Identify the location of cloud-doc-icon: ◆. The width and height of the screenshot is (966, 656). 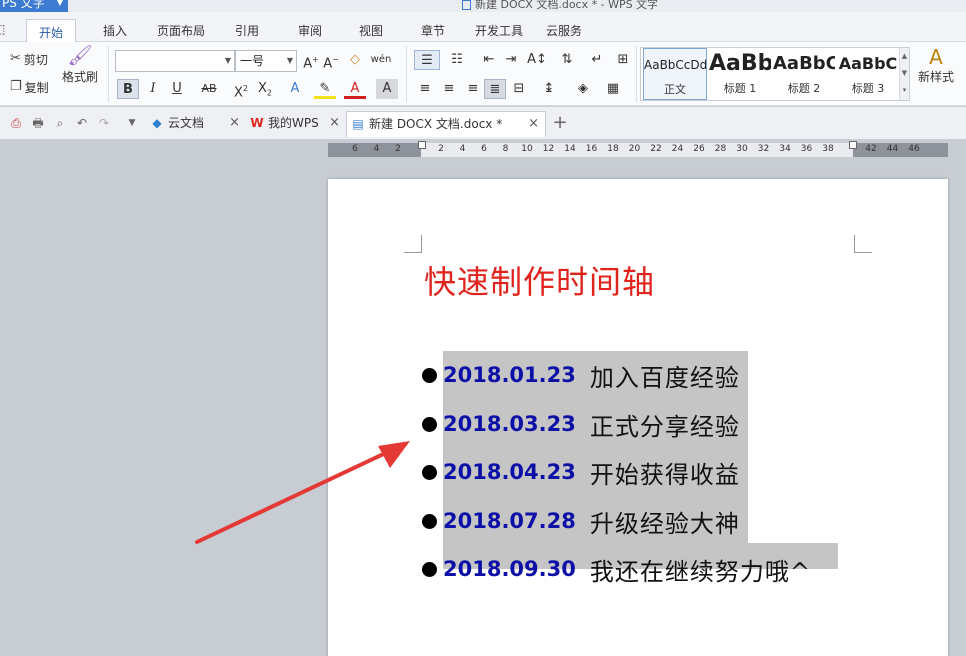
(157, 123).